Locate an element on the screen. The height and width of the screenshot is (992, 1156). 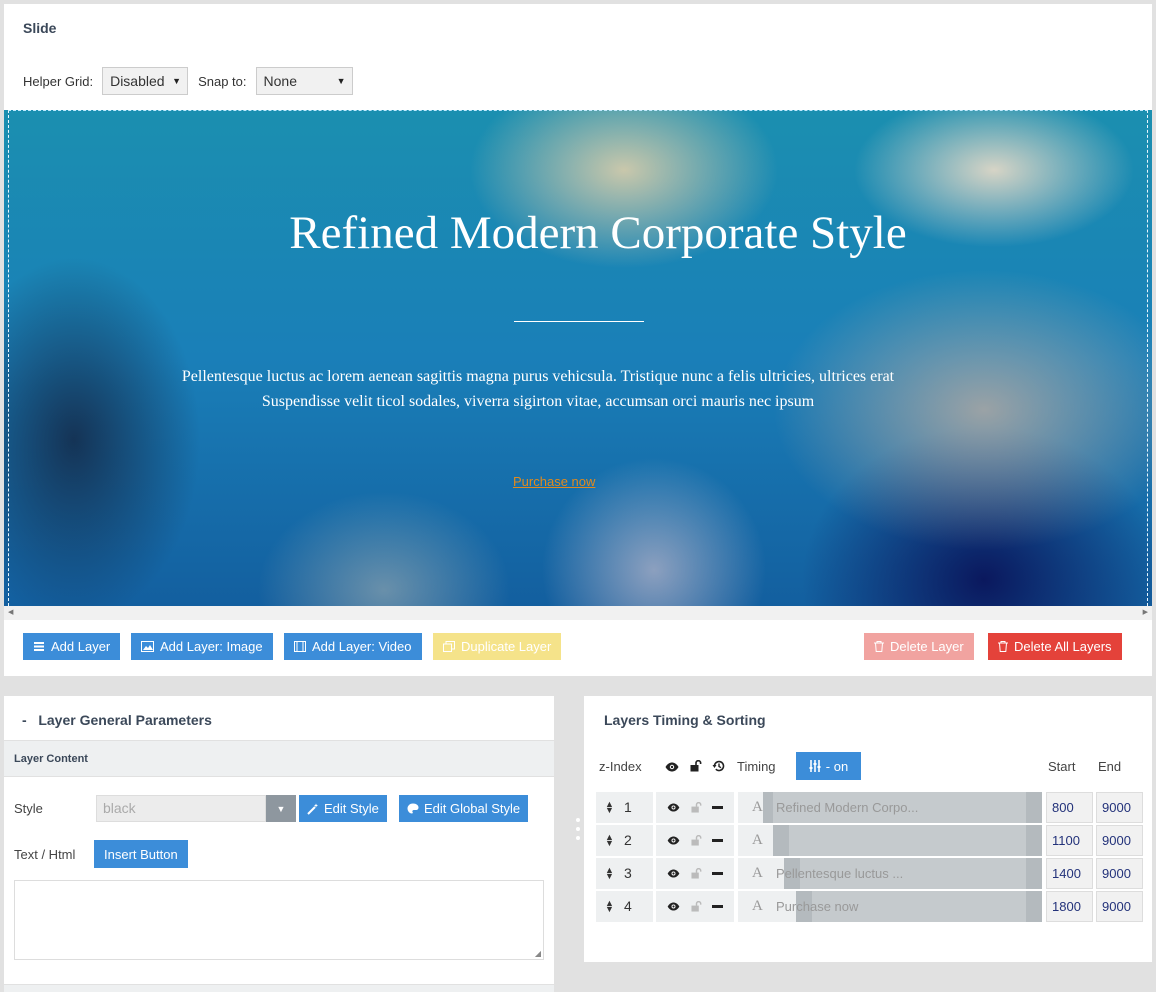
helper-grid-value: Disabled is located at coordinates (137, 81).